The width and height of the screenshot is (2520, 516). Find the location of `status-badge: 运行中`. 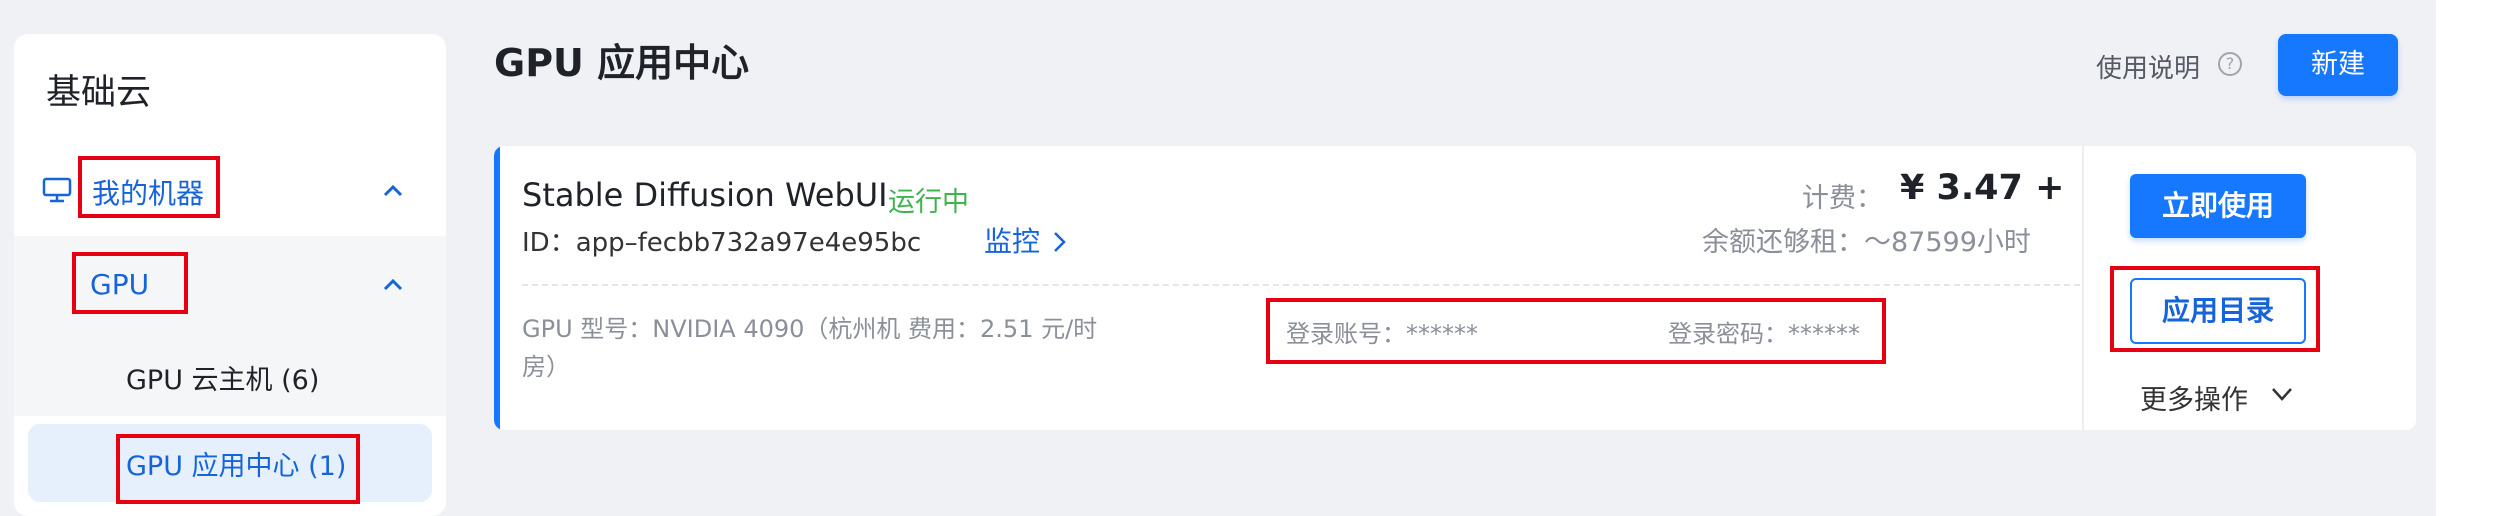

status-badge: 运行中 is located at coordinates (928, 202).